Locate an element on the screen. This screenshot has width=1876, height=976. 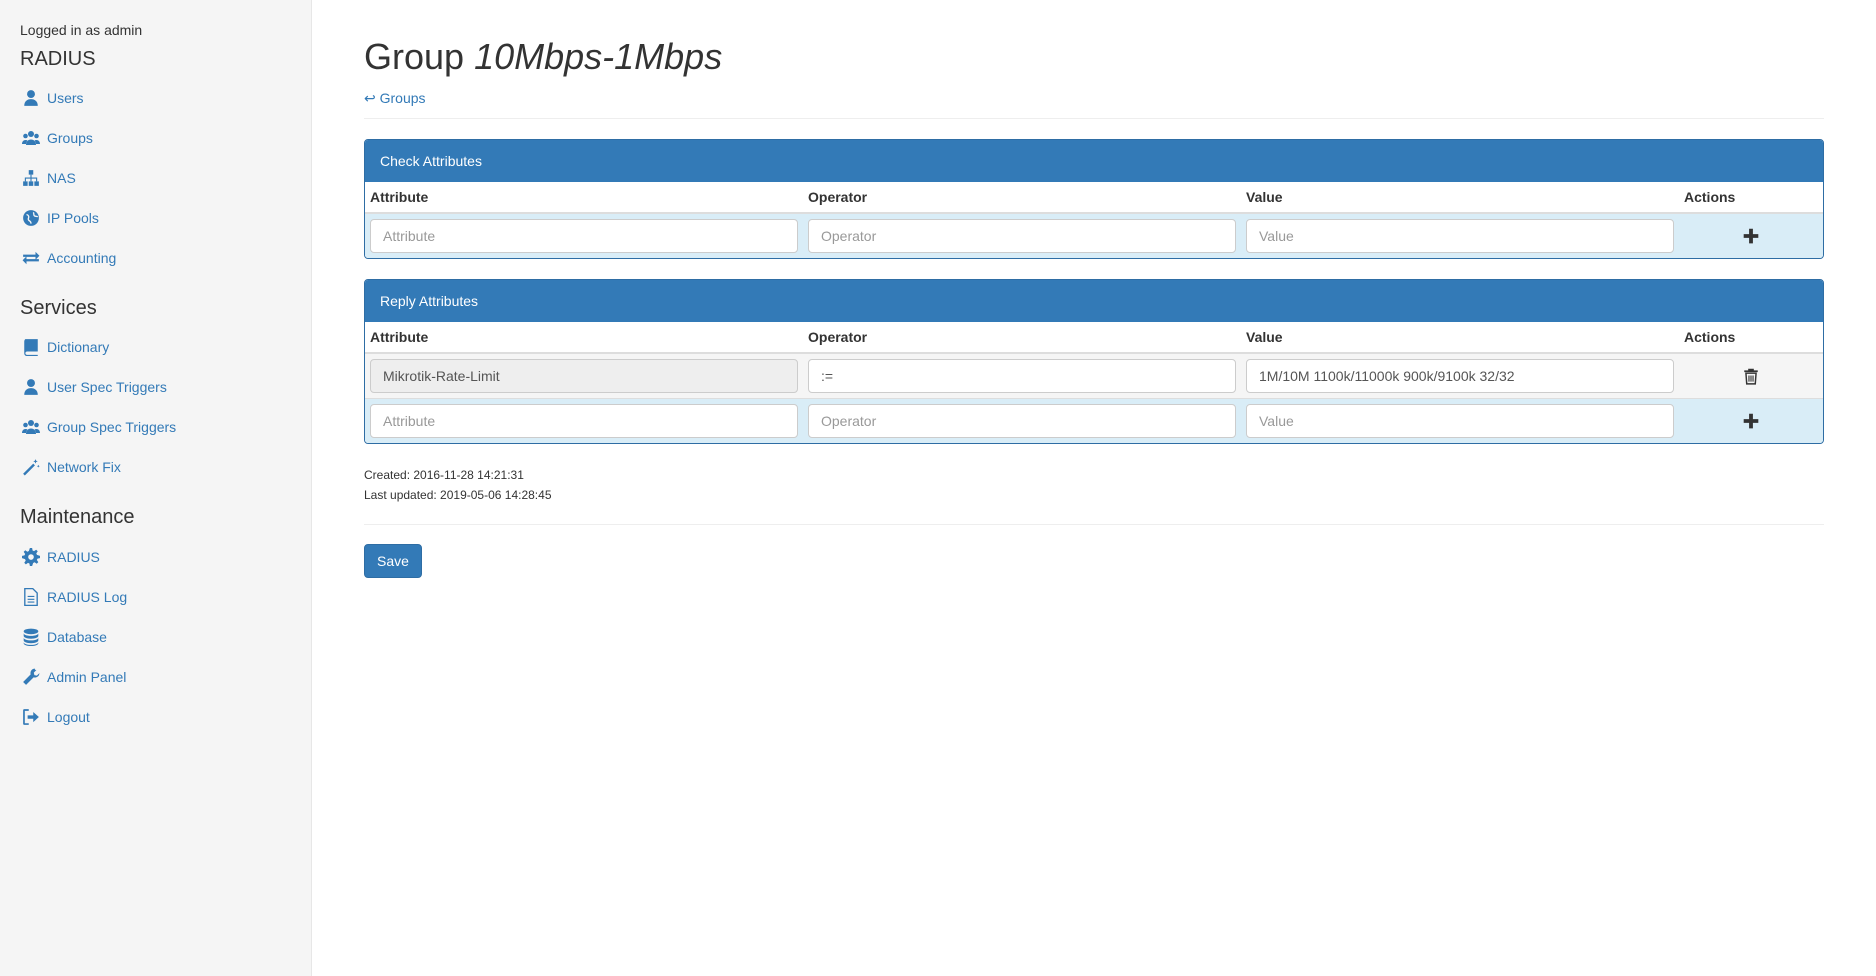
value-field is located at coordinates (1460, 376).